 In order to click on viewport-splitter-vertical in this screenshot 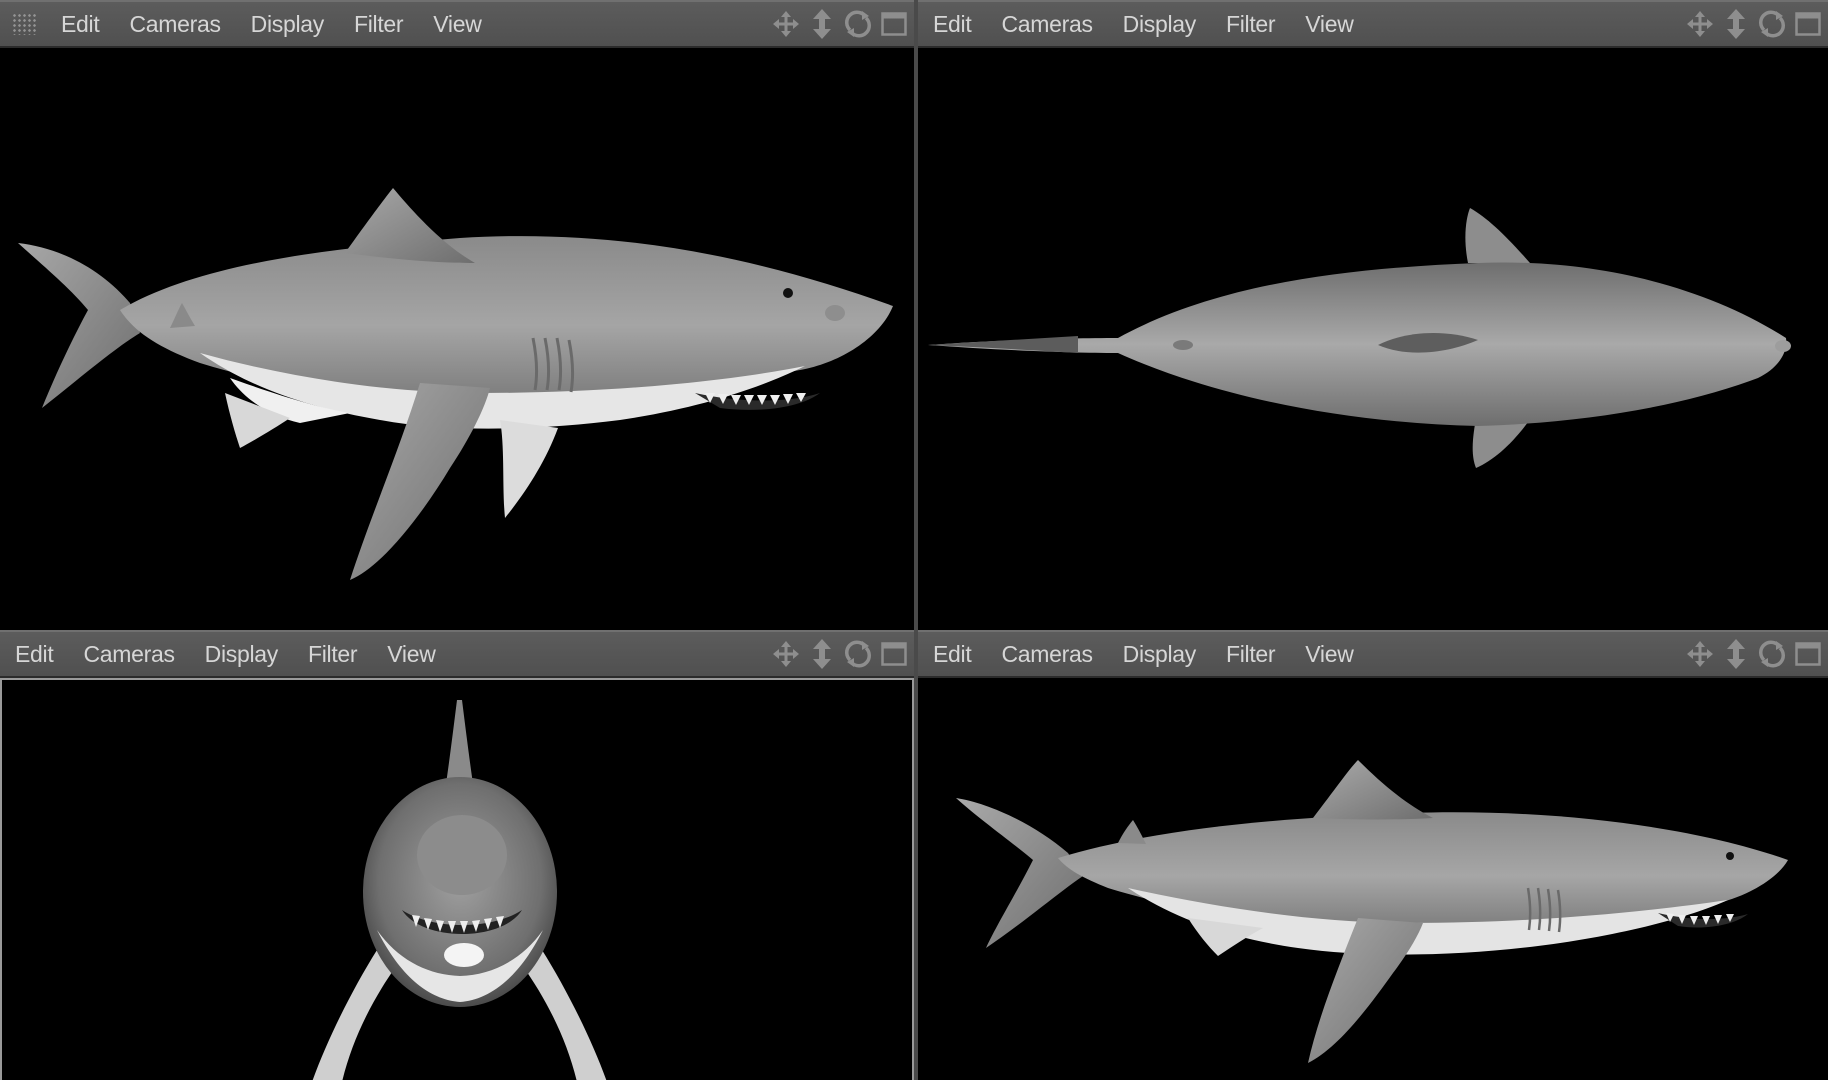, I will do `click(916, 540)`.